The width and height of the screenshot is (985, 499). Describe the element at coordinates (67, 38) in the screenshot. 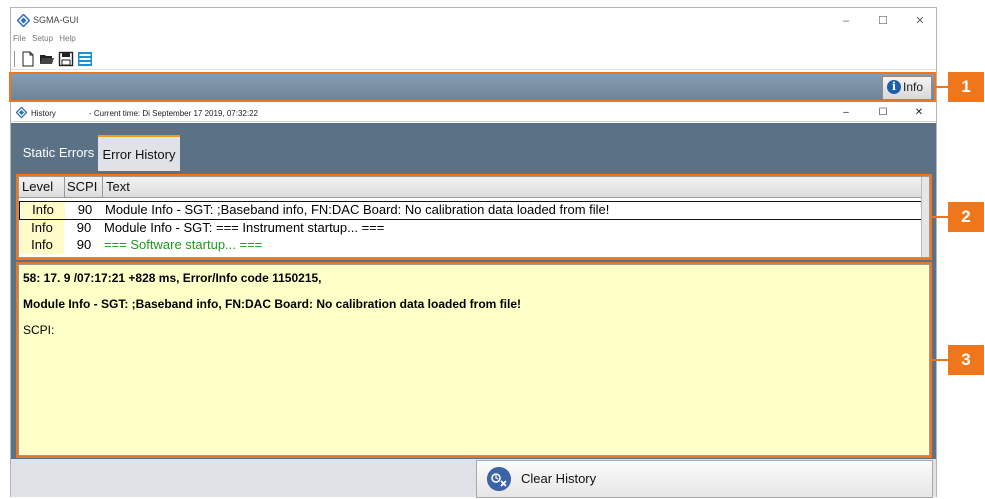

I see `menu-help: Help` at that location.